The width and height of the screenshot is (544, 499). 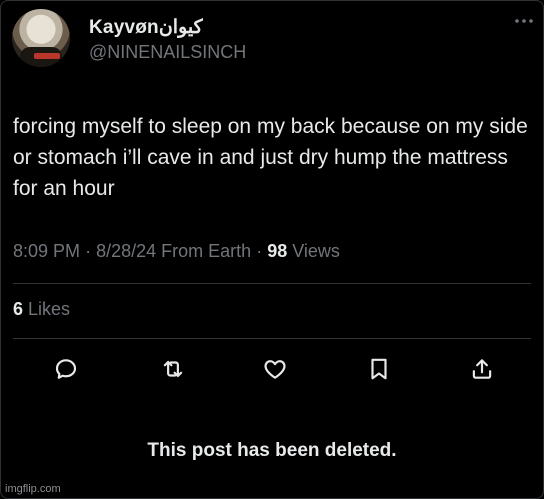 I want to click on avatar, so click(x=41, y=38).